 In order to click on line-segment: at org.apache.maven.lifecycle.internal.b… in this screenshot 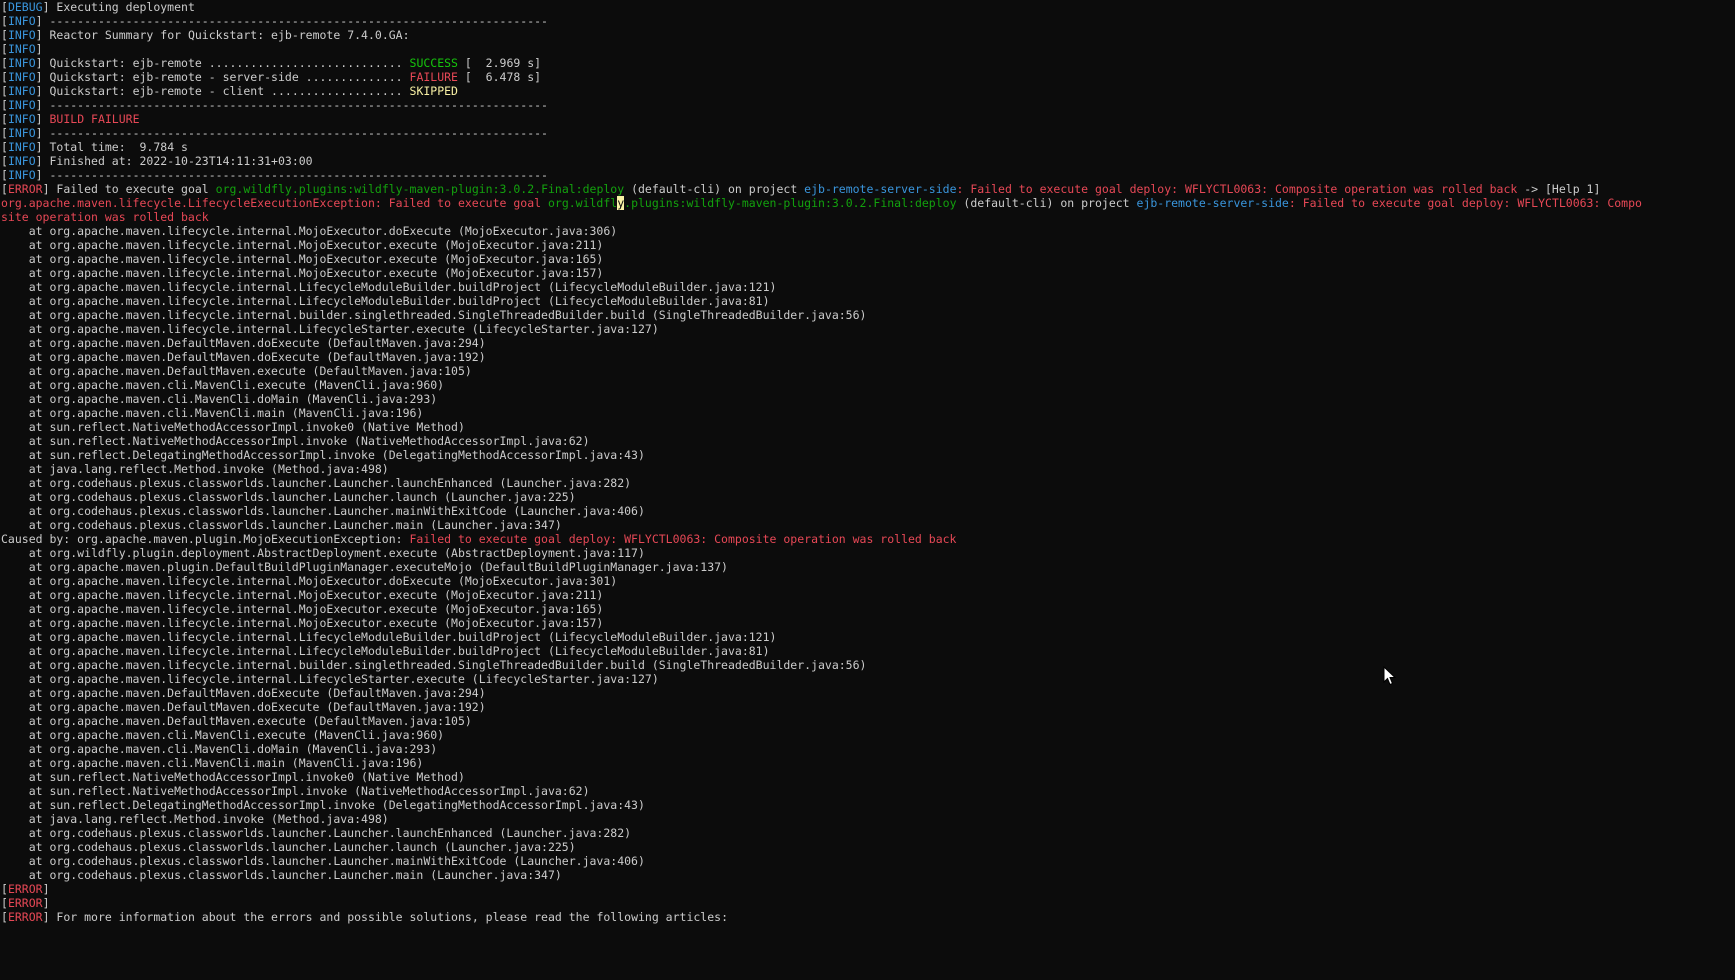, I will do `click(434, 665)`.